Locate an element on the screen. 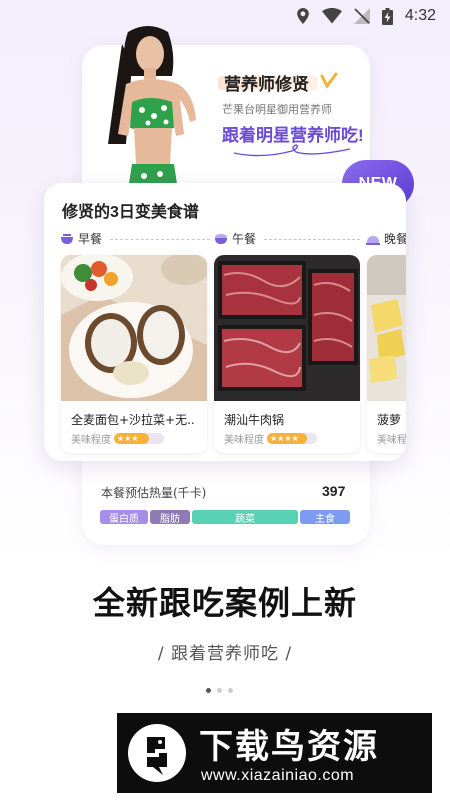  status-bar: 4:32 is located at coordinates (225, 16).